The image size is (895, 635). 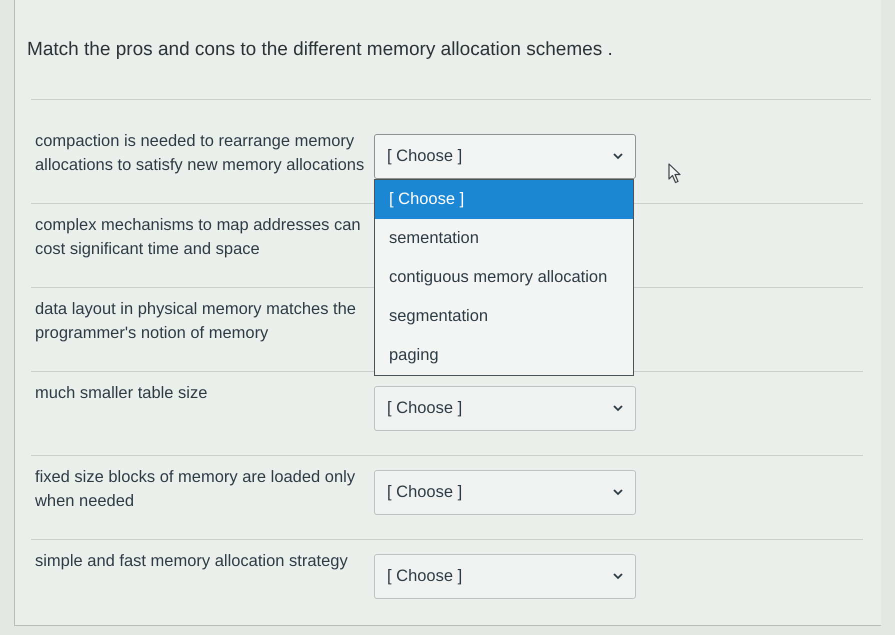 I want to click on prompt-text: compaction is needed to rearrange memory allocations to satisfy new memory allocations, so click(x=200, y=153).